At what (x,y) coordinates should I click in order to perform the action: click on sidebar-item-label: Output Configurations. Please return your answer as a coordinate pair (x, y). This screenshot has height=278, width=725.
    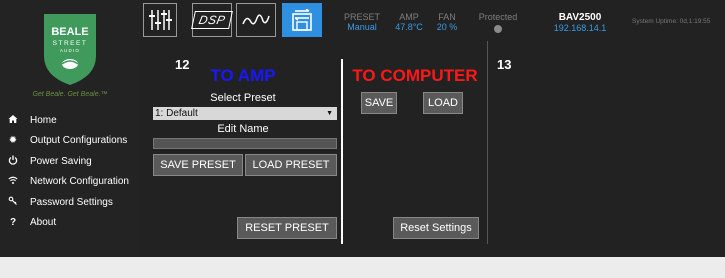
    Looking at the image, I should click on (79, 141).